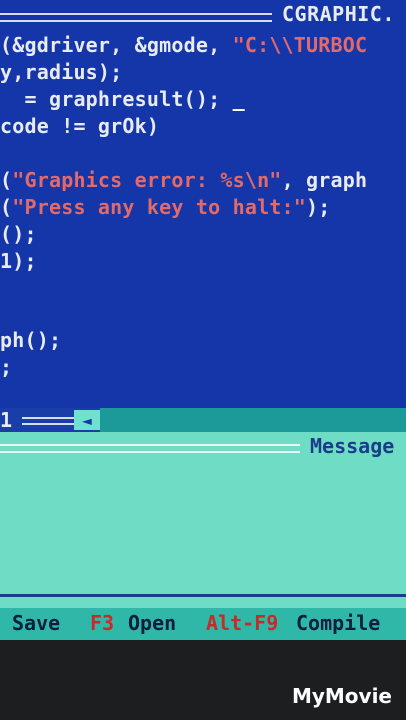  Describe the element at coordinates (61, 72) in the screenshot. I see `code-line-2: y,radius);` at that location.